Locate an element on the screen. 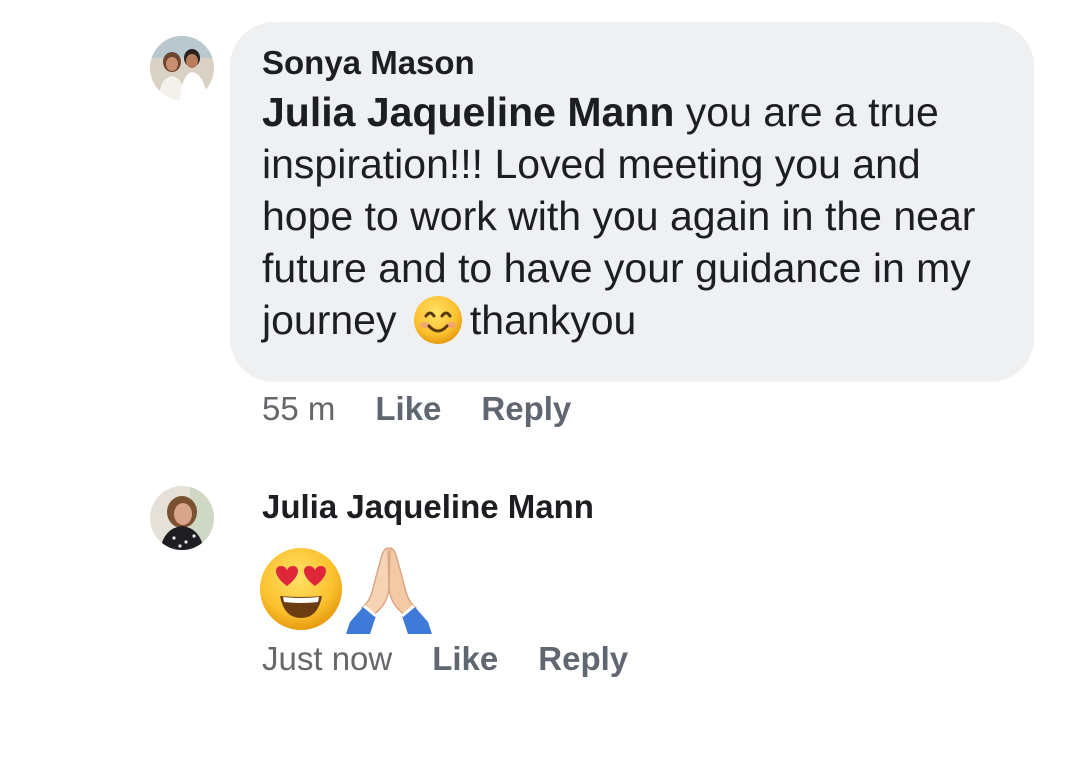 This screenshot has height=780, width=1080. mention-link: Julia Jaqueline Mann is located at coordinates (468, 112).